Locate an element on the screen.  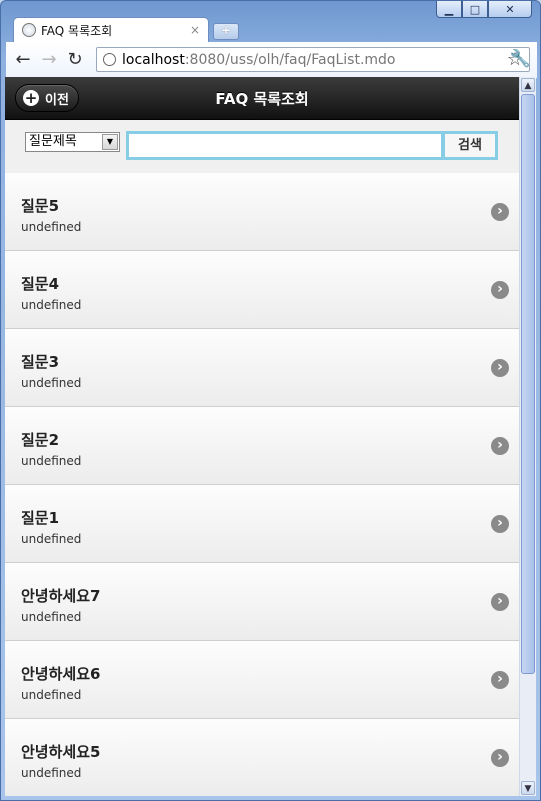
list-item: 질문5 undefined › is located at coordinates (262, 212).